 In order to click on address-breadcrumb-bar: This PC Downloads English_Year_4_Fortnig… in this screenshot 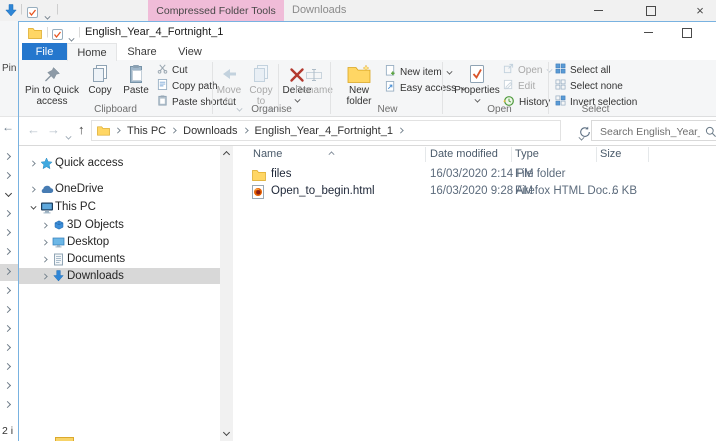, I will do `click(326, 130)`.